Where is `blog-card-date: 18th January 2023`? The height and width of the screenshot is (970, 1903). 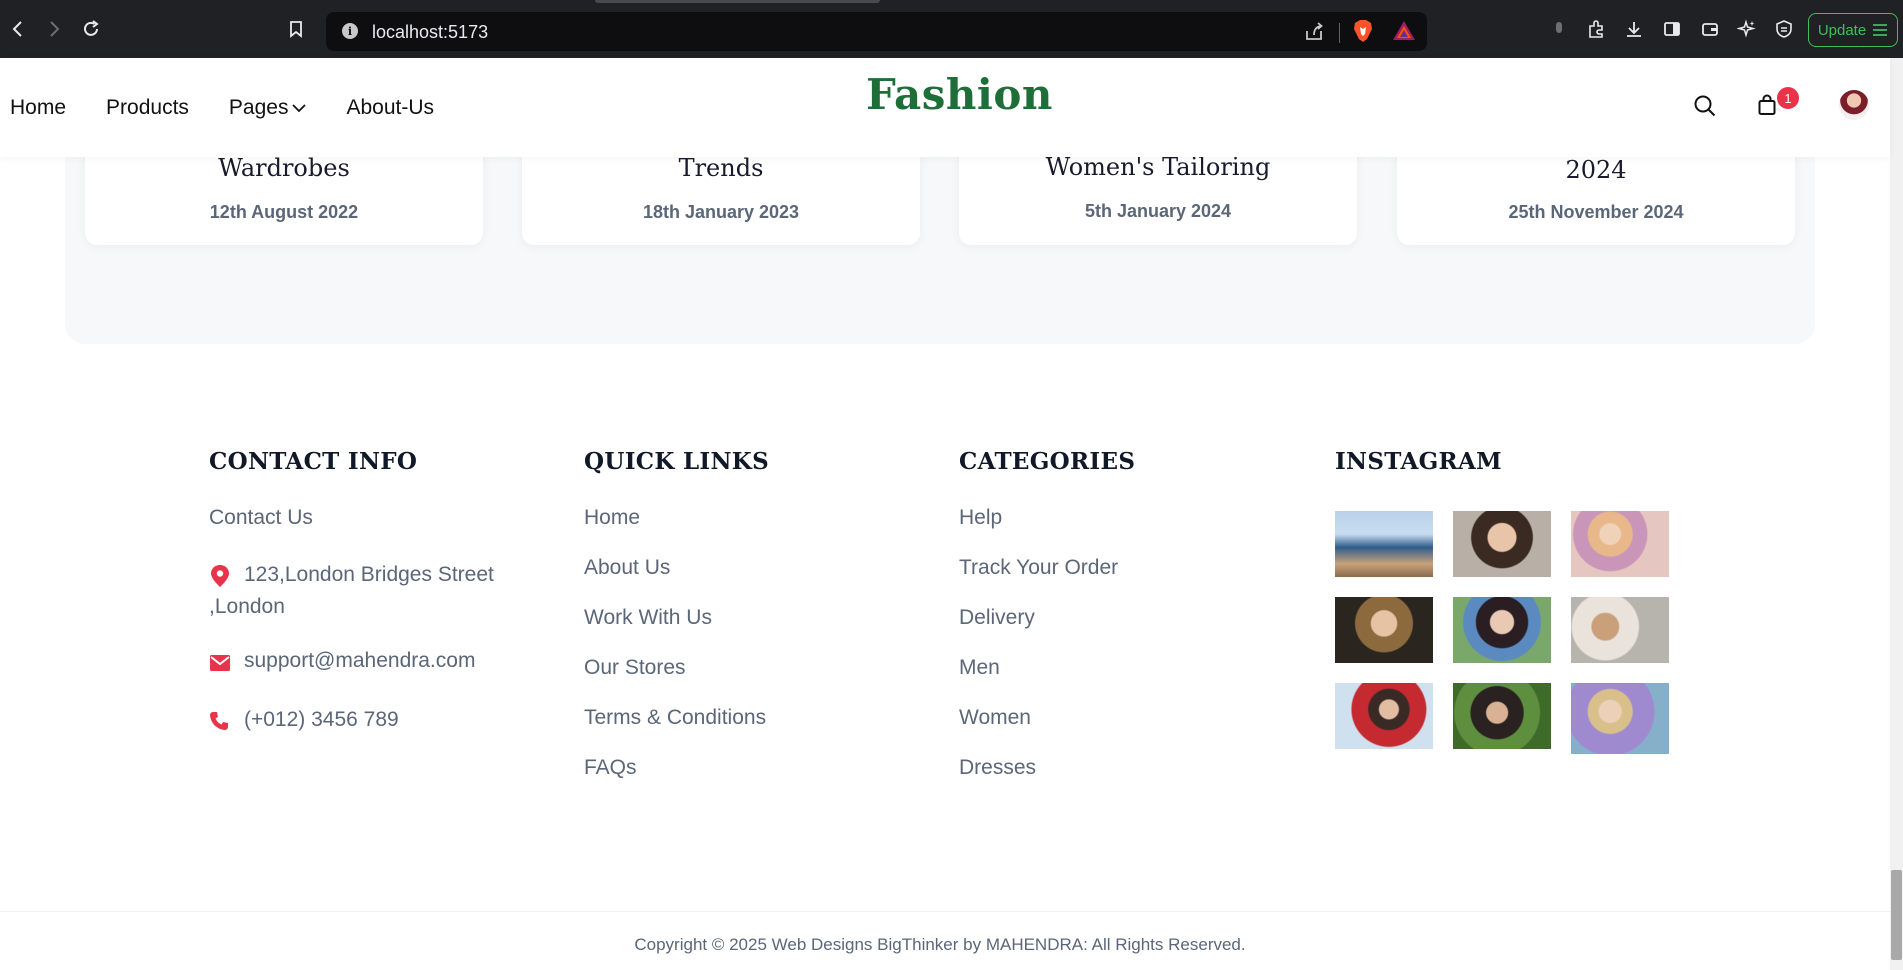
blog-card-date: 18th January 2023 is located at coordinates (721, 212).